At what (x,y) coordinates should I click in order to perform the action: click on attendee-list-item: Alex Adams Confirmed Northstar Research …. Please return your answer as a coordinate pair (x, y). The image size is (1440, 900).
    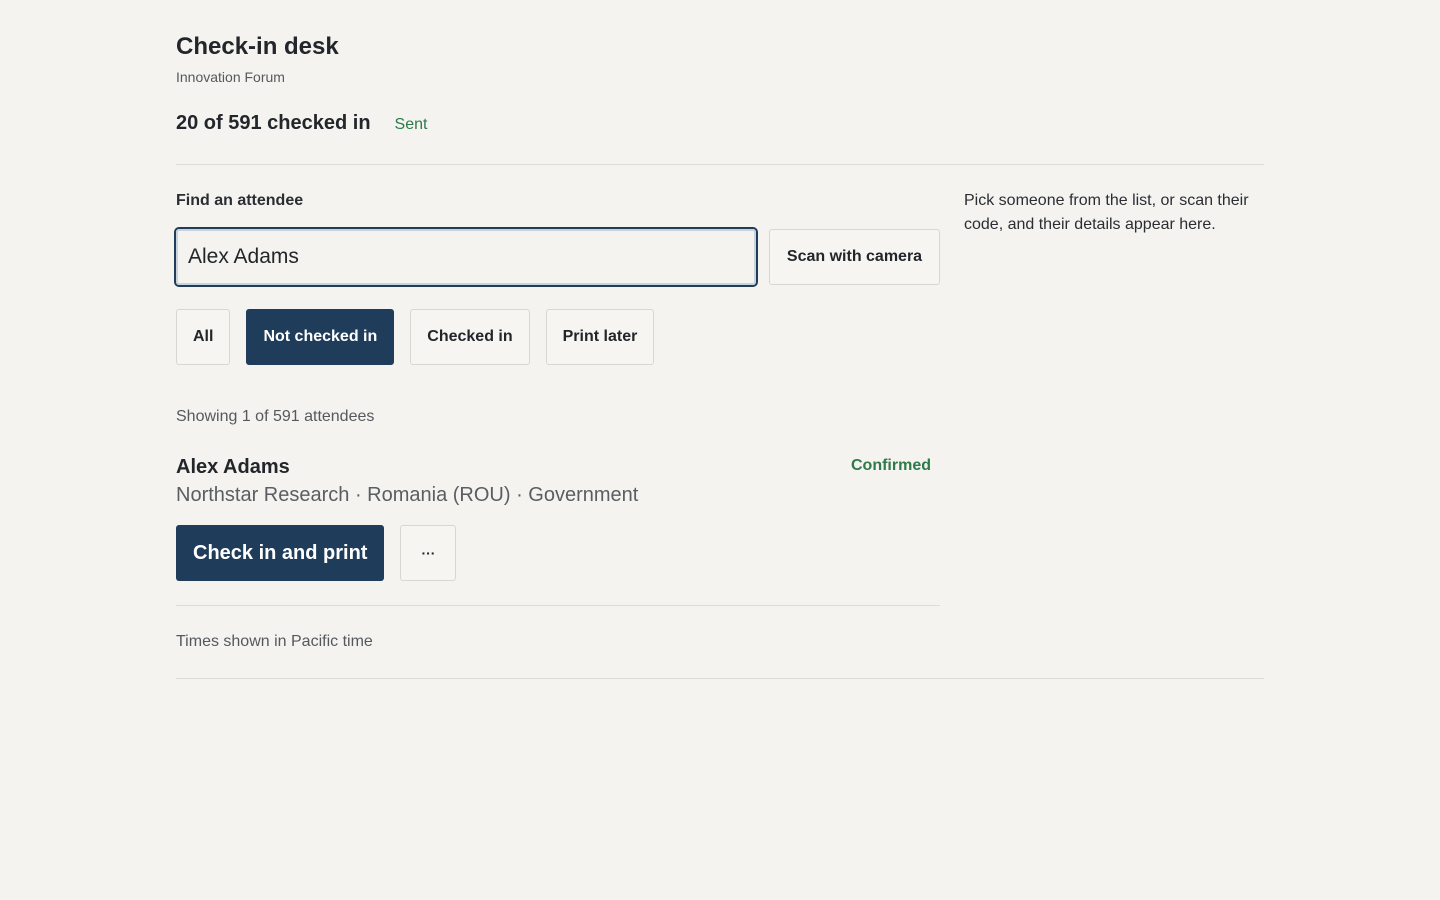
    Looking at the image, I should click on (558, 518).